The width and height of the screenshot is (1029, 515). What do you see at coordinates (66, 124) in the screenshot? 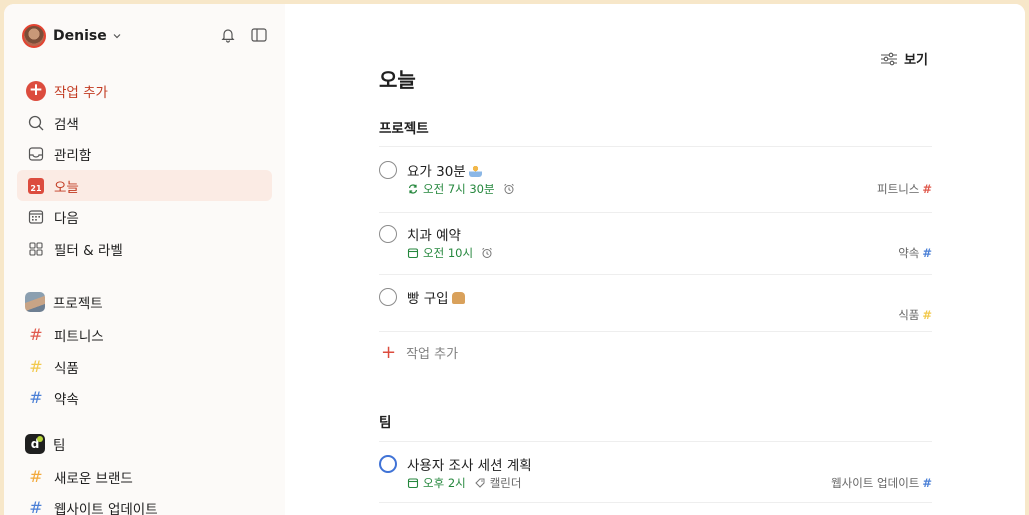
I see `sidebar-item-label: 검색` at bounding box center [66, 124].